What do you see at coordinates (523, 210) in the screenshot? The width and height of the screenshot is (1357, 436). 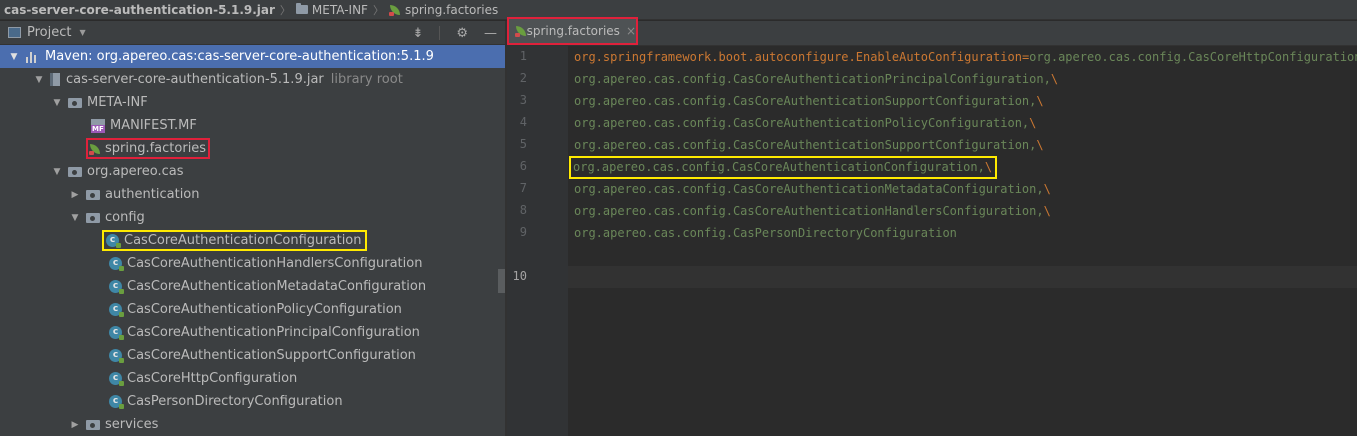 I see `line-number: 8` at bounding box center [523, 210].